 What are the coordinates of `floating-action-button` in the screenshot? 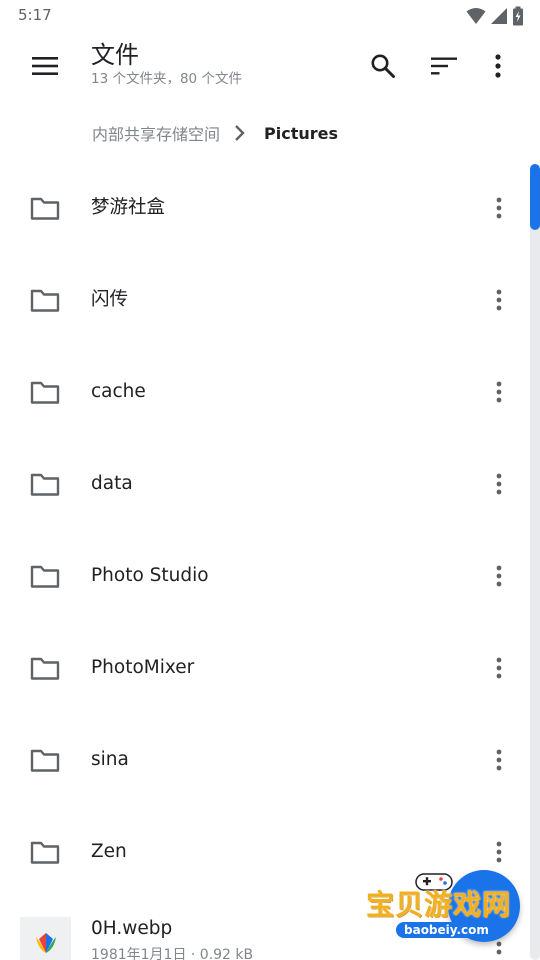 It's located at (484, 906).